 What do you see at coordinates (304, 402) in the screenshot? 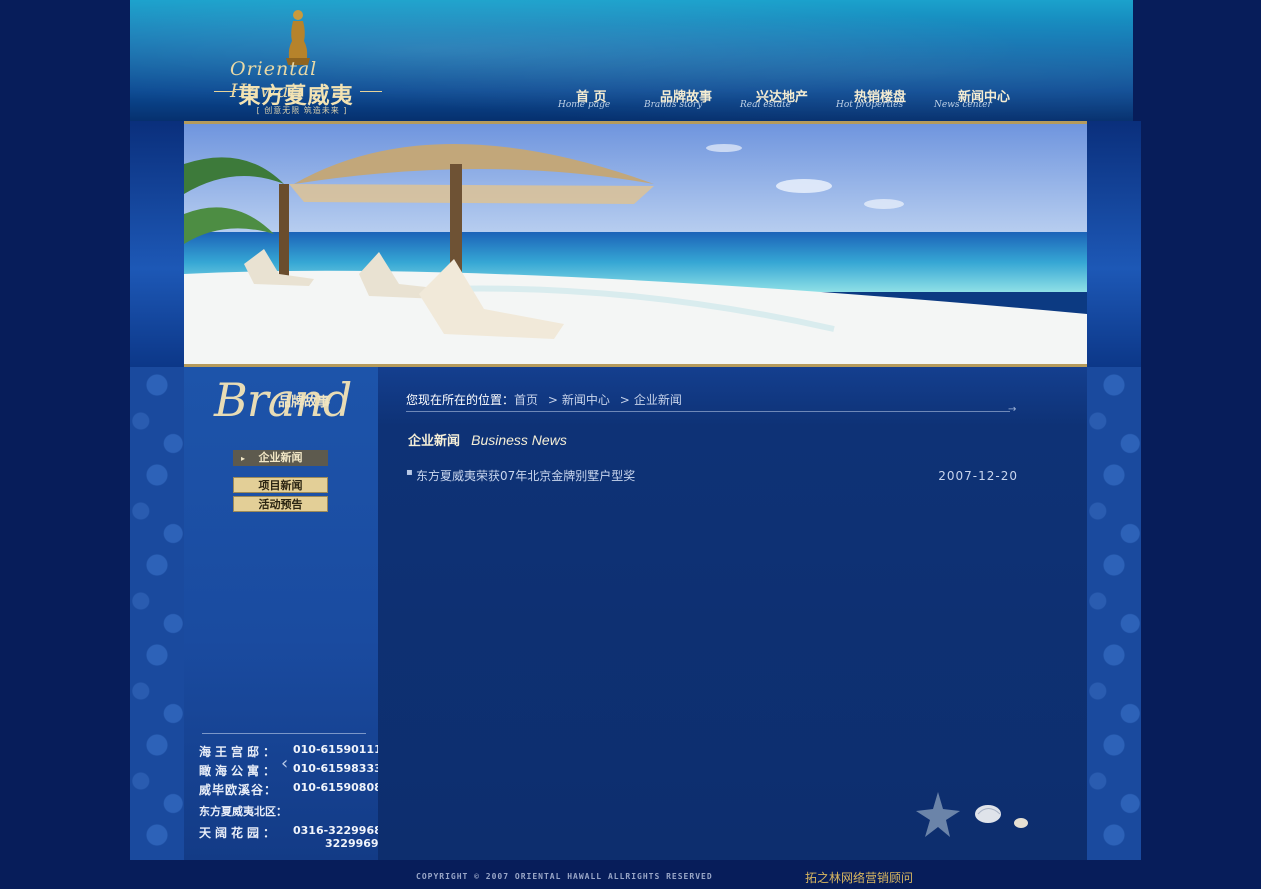
I see `brand-heading: 品牌故事` at bounding box center [304, 402].